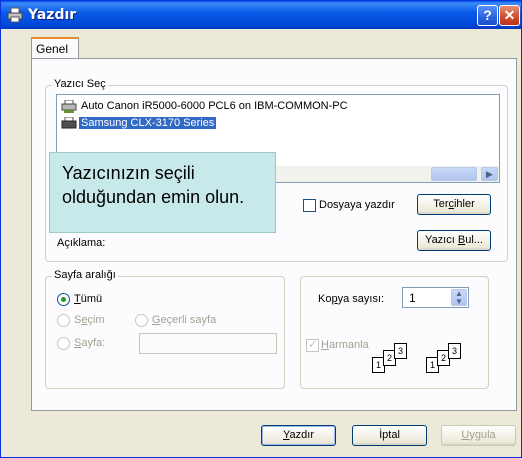 Image resolution: width=522 pixels, height=458 pixels. Describe the element at coordinates (464, 204) in the screenshot. I see `preferences-label-post: ihler` at that location.